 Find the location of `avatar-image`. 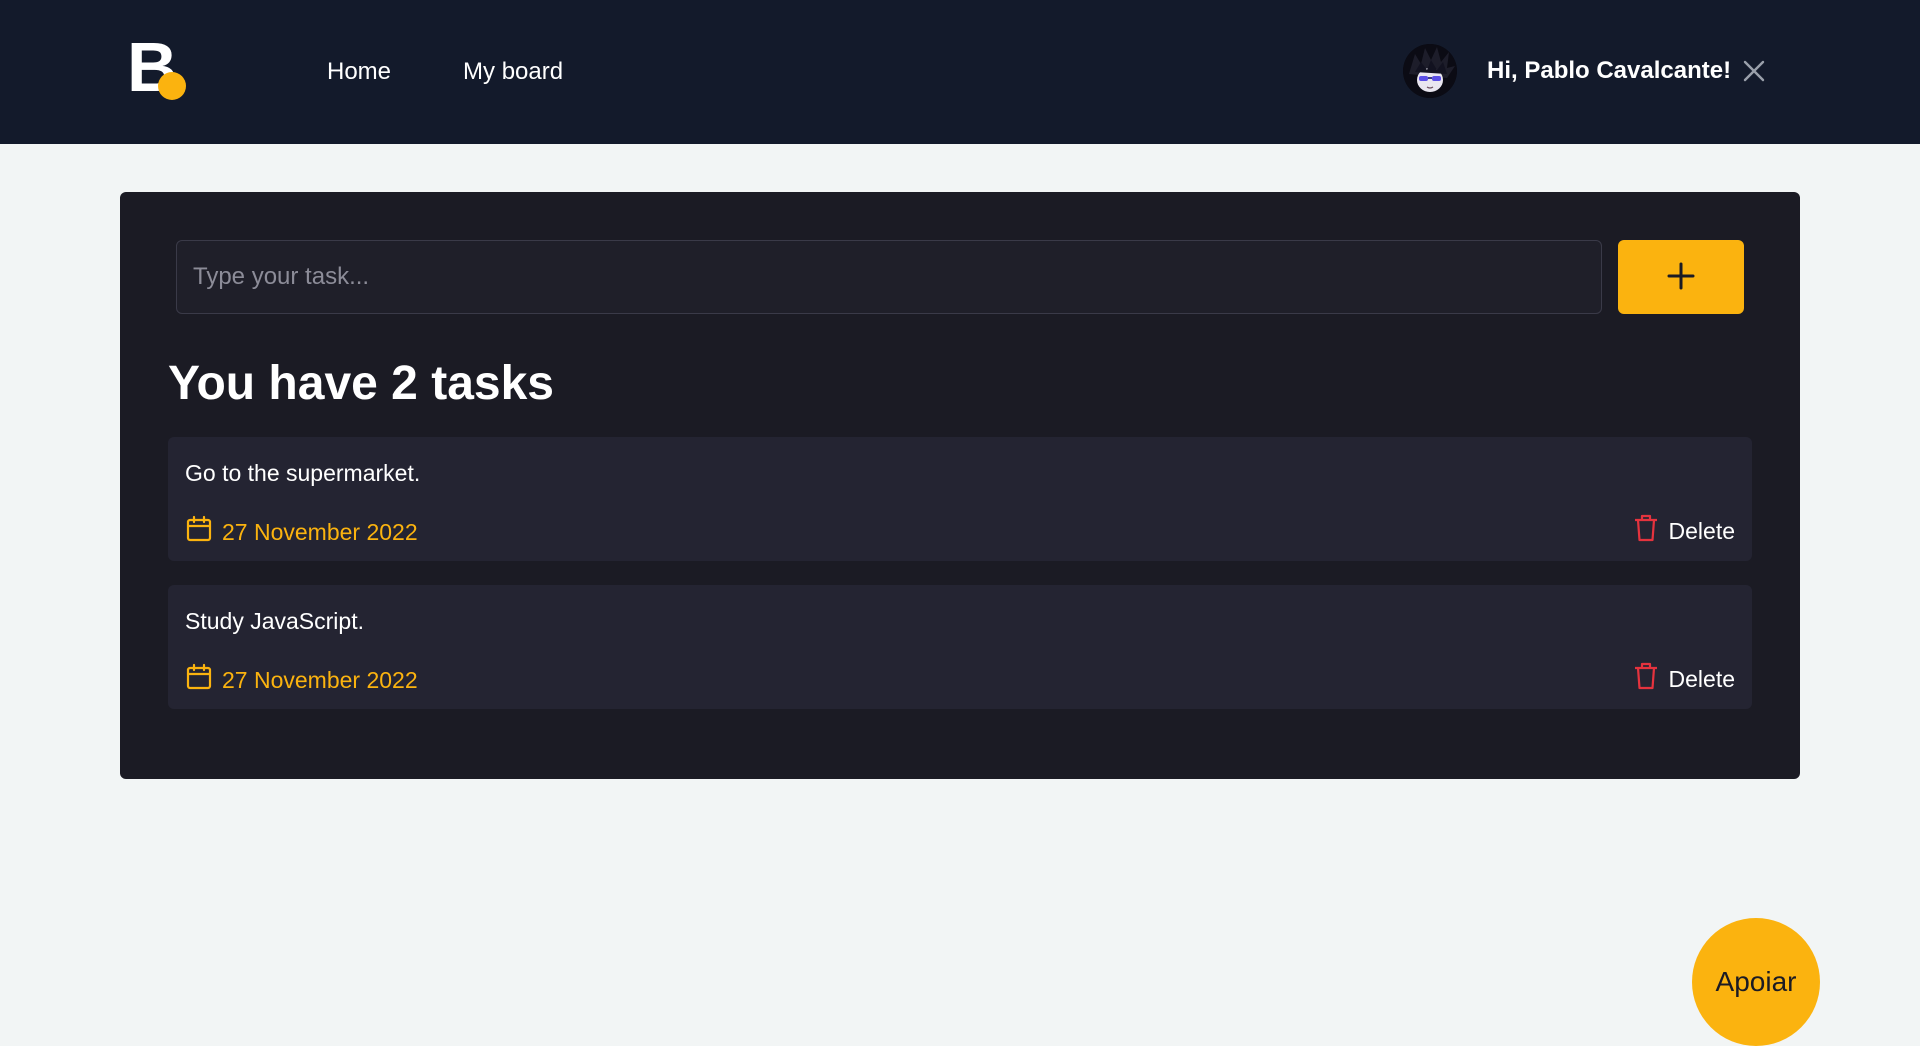

avatar-image is located at coordinates (1430, 71).